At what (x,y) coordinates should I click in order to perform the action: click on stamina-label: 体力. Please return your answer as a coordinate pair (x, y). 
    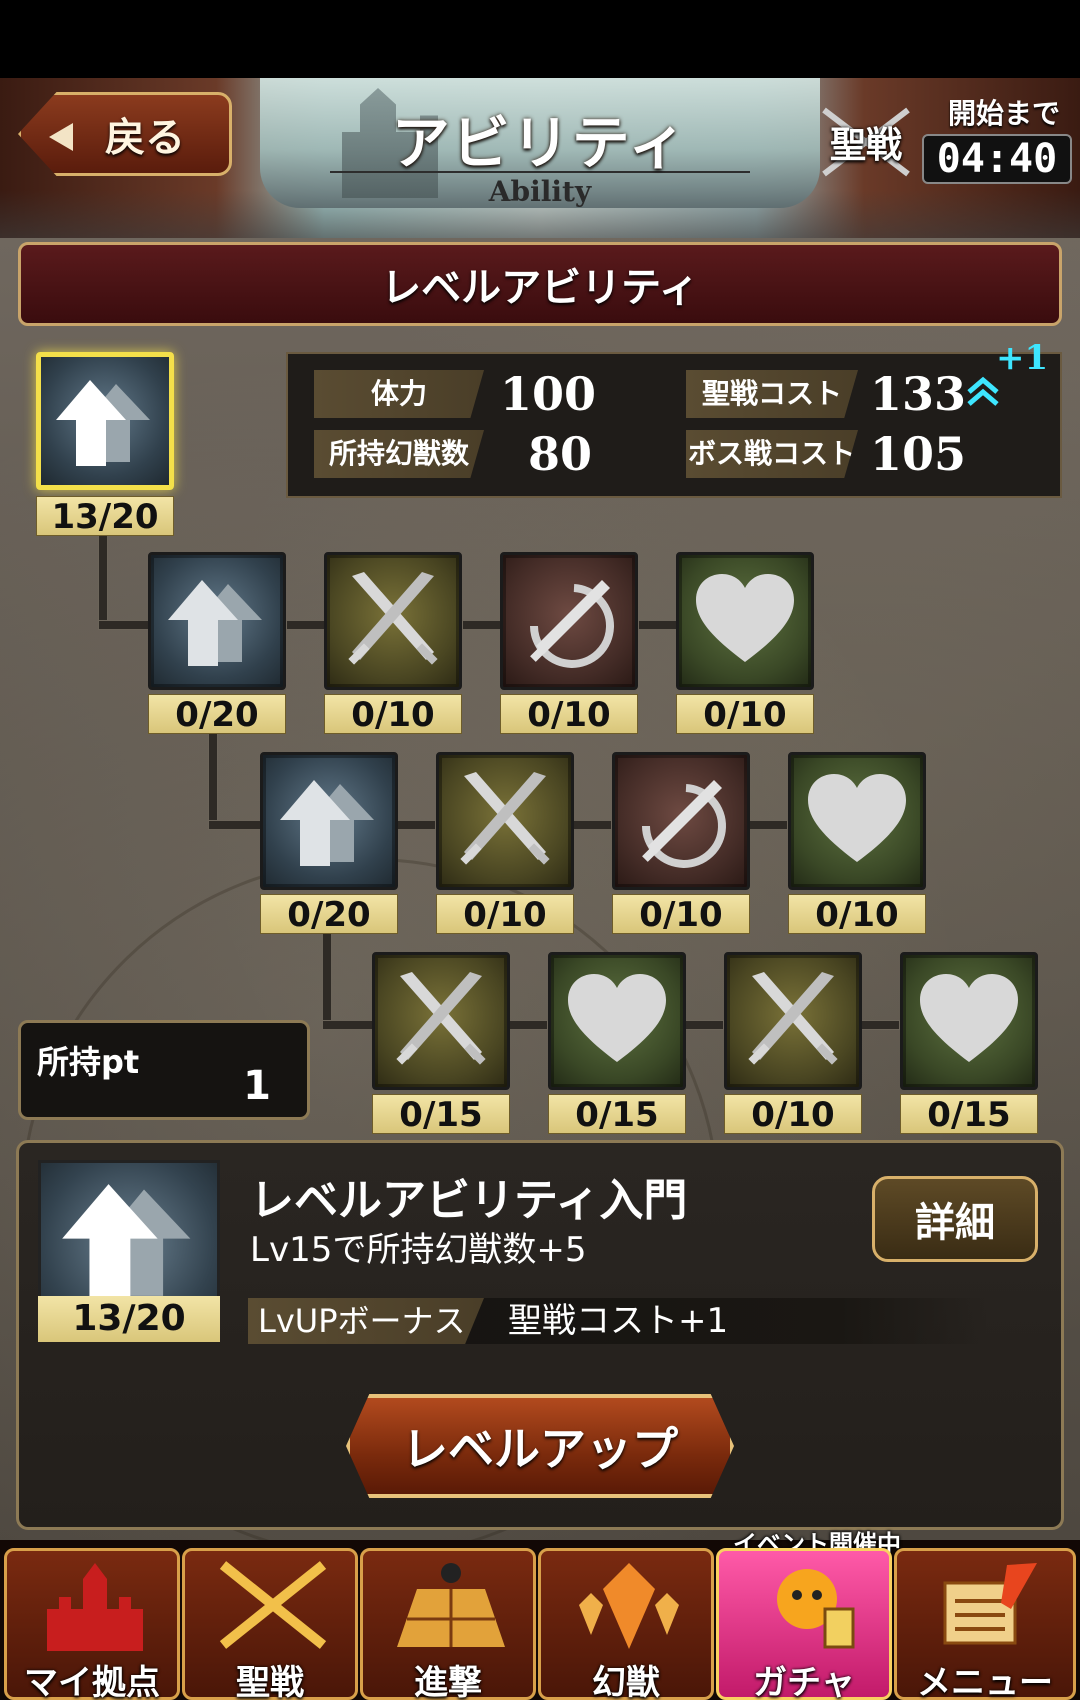
    Looking at the image, I should click on (399, 394).